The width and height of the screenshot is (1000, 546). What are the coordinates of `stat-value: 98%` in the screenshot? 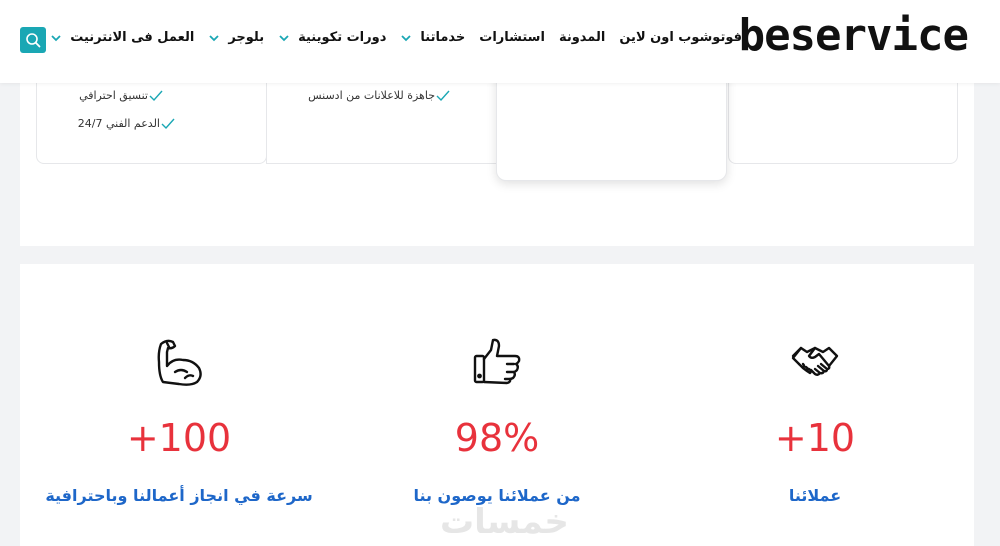 It's located at (497, 438).